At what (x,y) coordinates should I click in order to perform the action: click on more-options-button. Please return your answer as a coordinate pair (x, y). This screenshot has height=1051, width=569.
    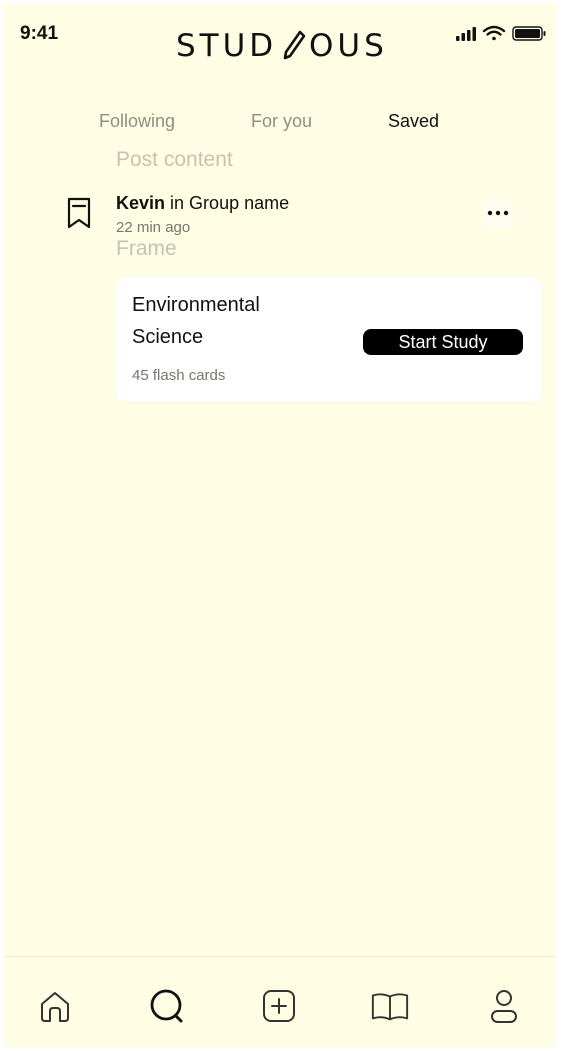
    Looking at the image, I should click on (498, 213).